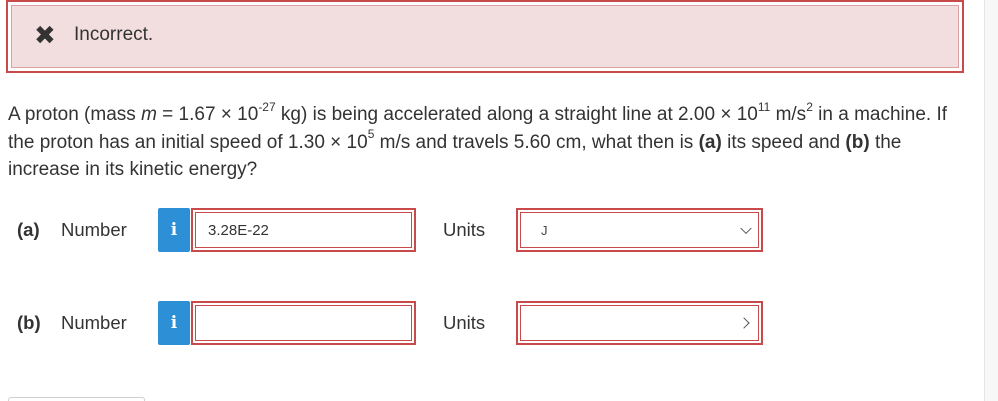  What do you see at coordinates (29, 322) in the screenshot?
I see `part-b-label: (b)` at bounding box center [29, 322].